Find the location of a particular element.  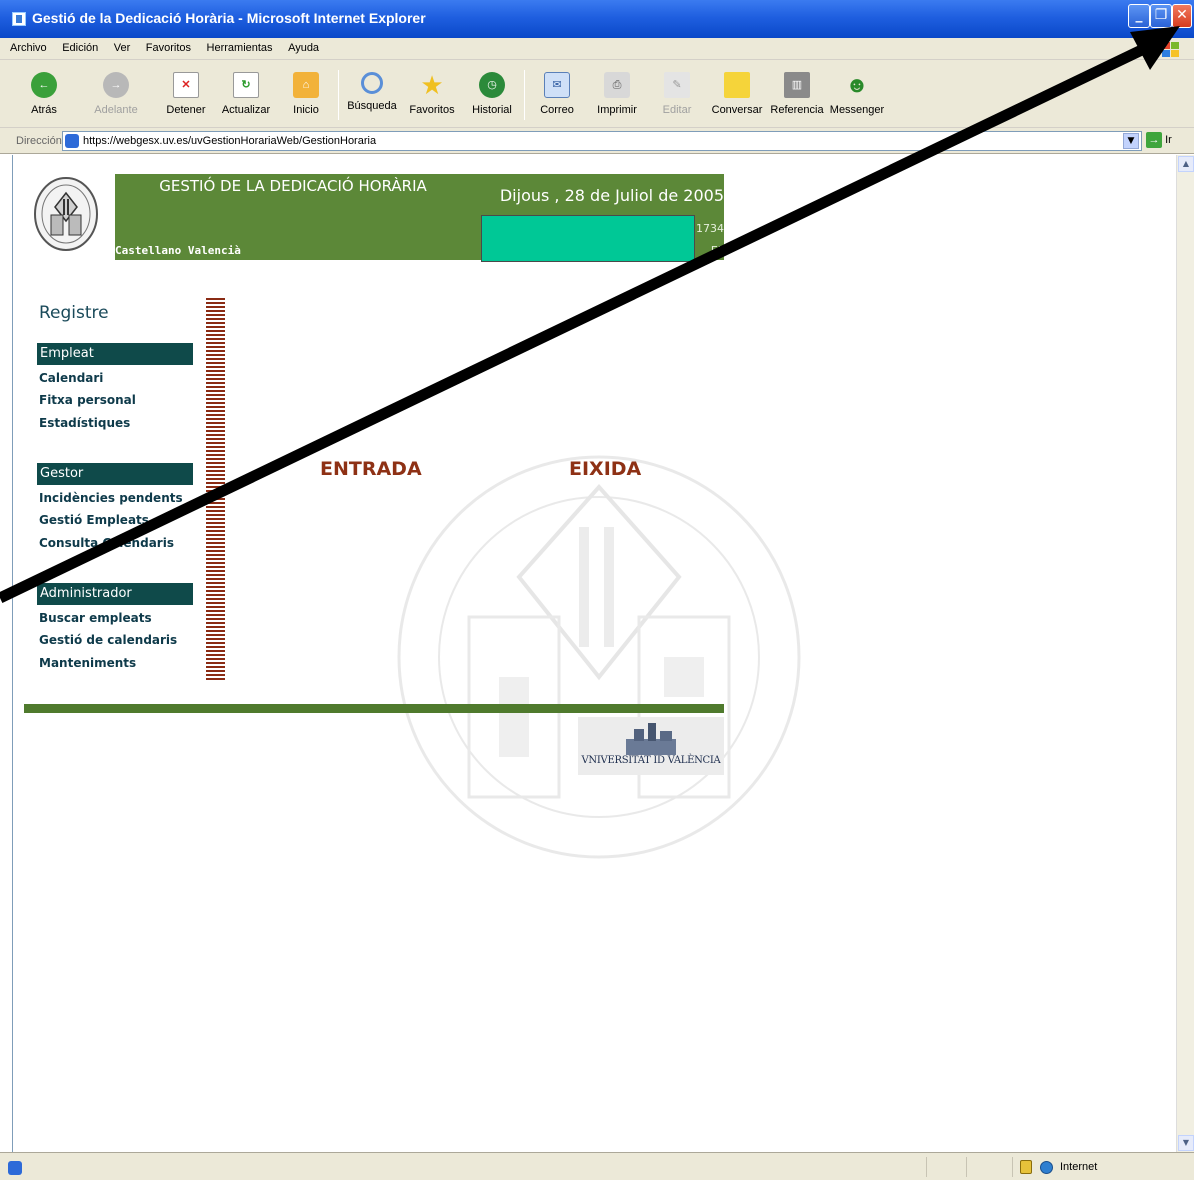

restore-button: ❐ is located at coordinates (1161, 16).